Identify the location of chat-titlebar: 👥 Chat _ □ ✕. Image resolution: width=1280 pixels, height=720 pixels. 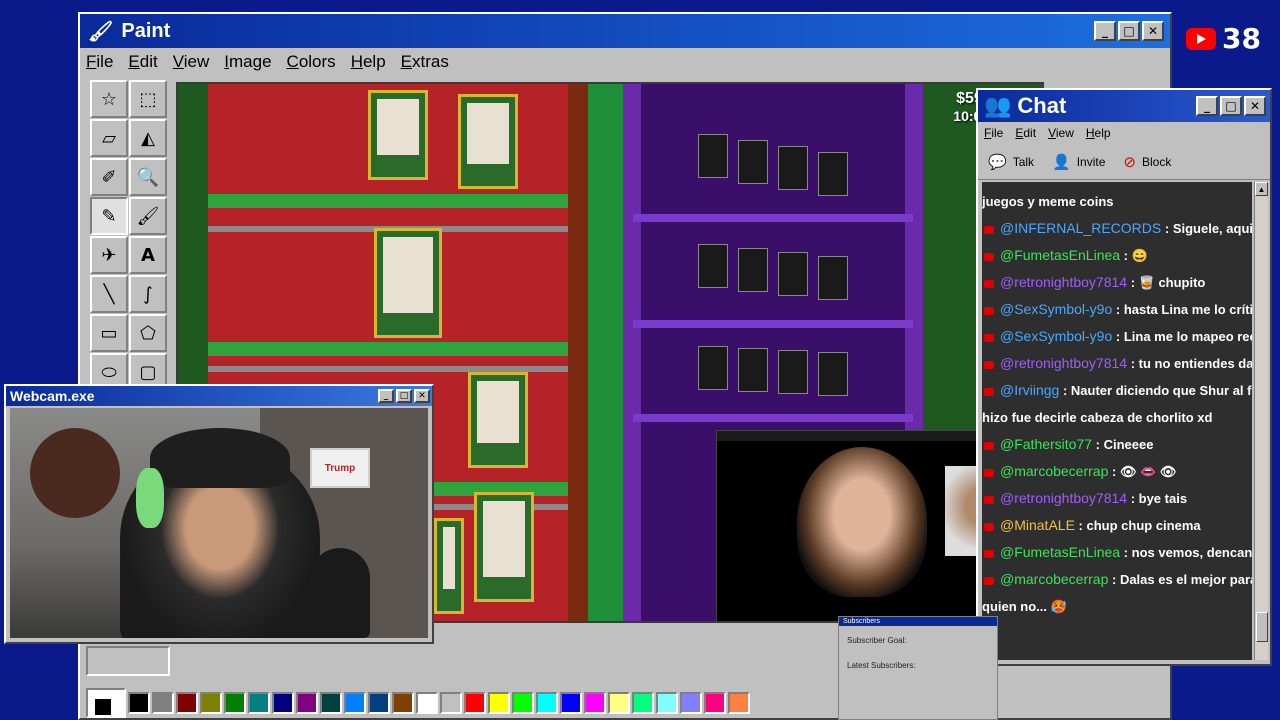
(1124, 106).